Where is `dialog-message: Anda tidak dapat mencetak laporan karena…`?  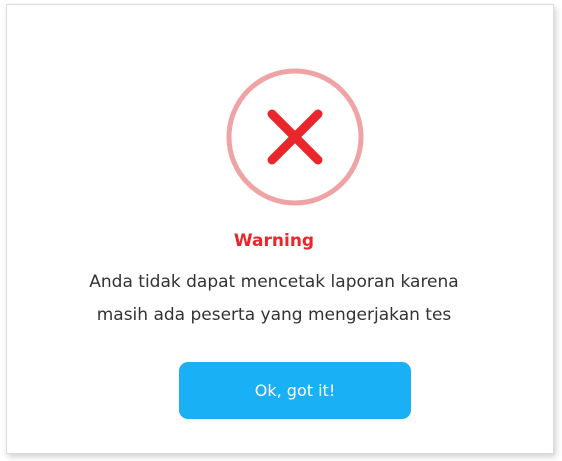 dialog-message: Anda tidak dapat mencetak laporan karena… is located at coordinates (274, 299).